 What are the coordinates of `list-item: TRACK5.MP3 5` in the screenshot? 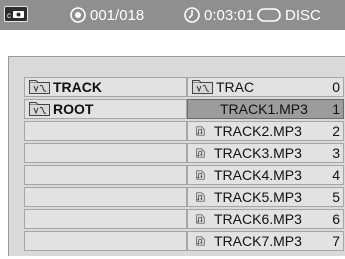 It's located at (265, 197).